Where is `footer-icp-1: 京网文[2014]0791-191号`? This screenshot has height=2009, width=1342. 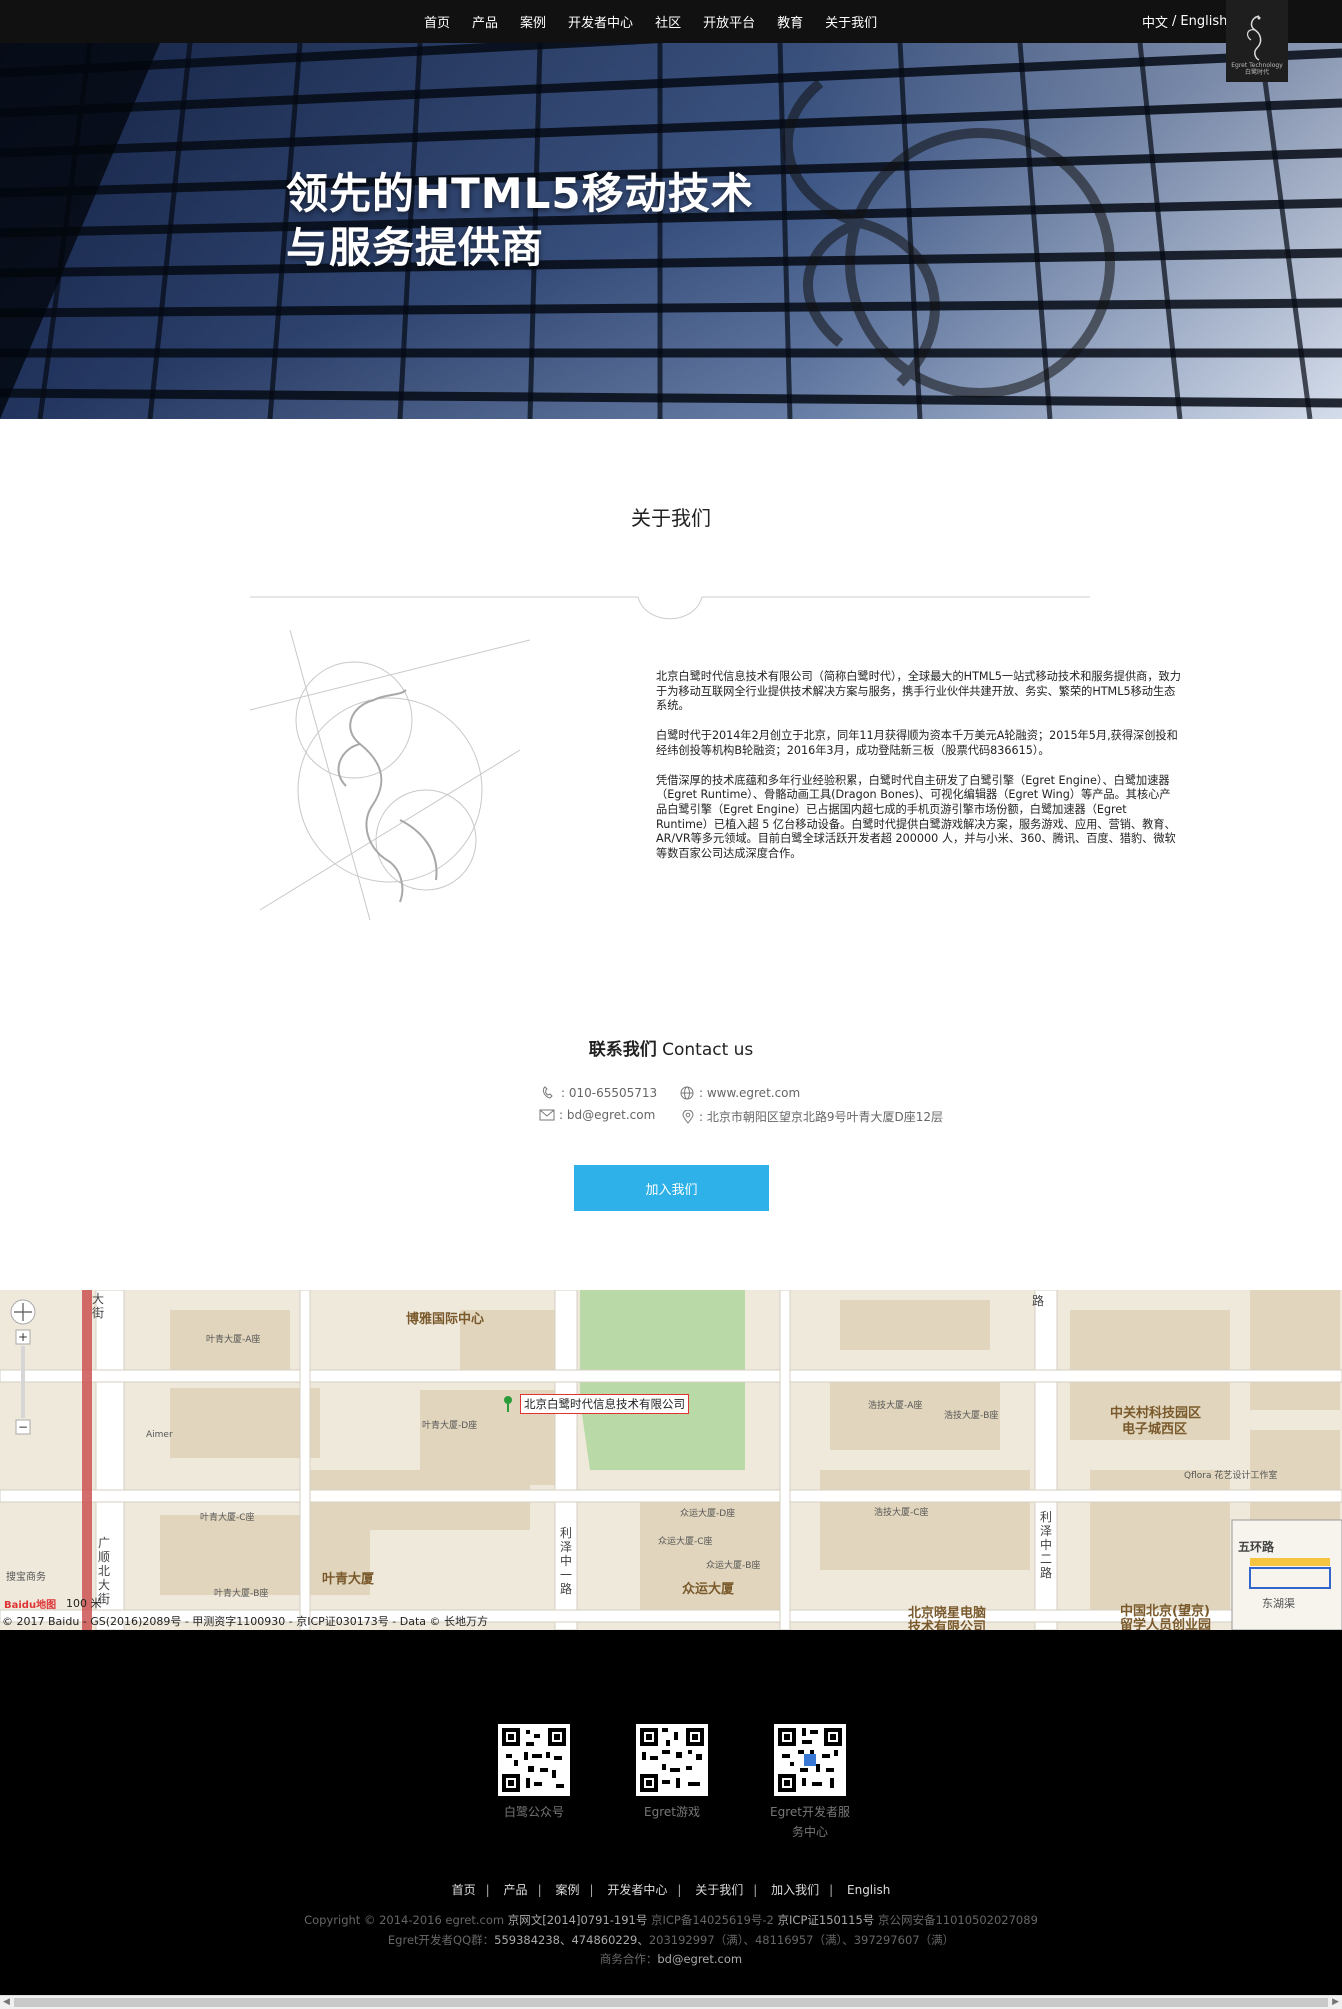
footer-icp-1: 京网文[2014]0791-191号 is located at coordinates (578, 1920).